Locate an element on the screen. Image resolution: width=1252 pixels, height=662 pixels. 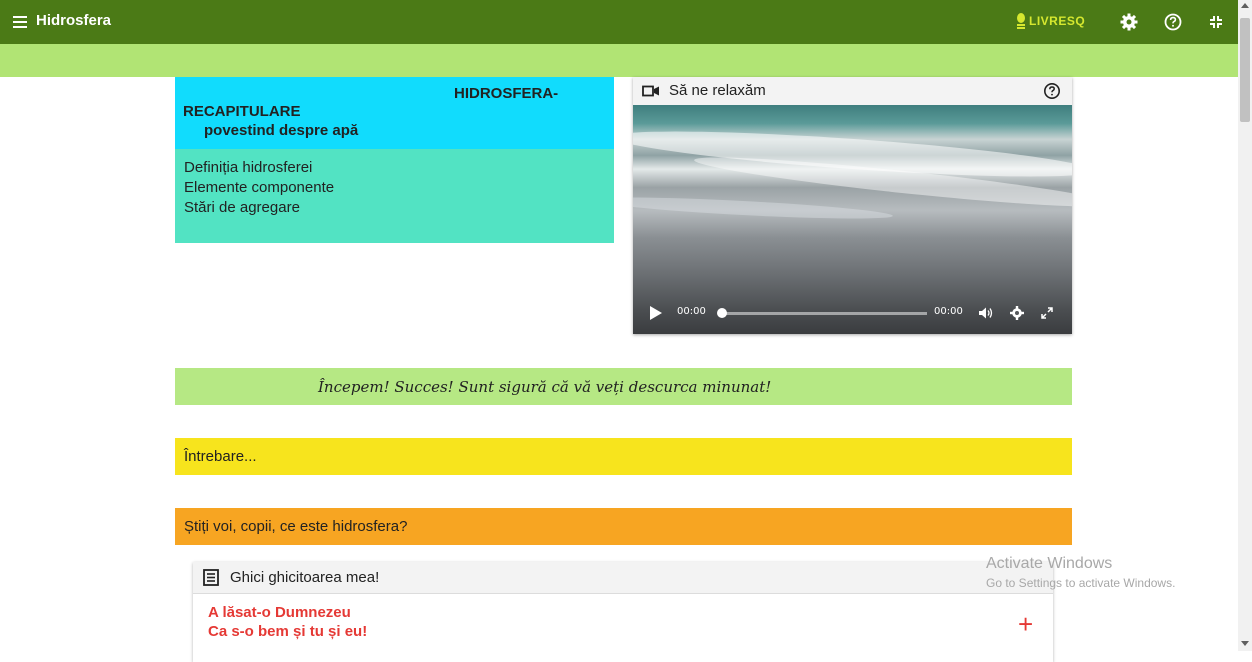
question-banner: Știți voi, copii, ce este hidrosfera? is located at coordinates (623, 526).